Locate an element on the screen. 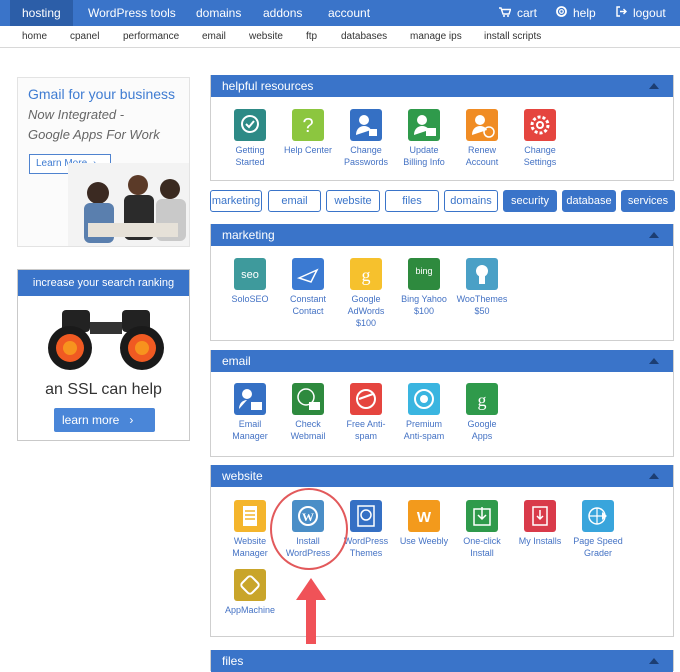 The image size is (680, 672). weebly-icon: W is located at coordinates (424, 516).